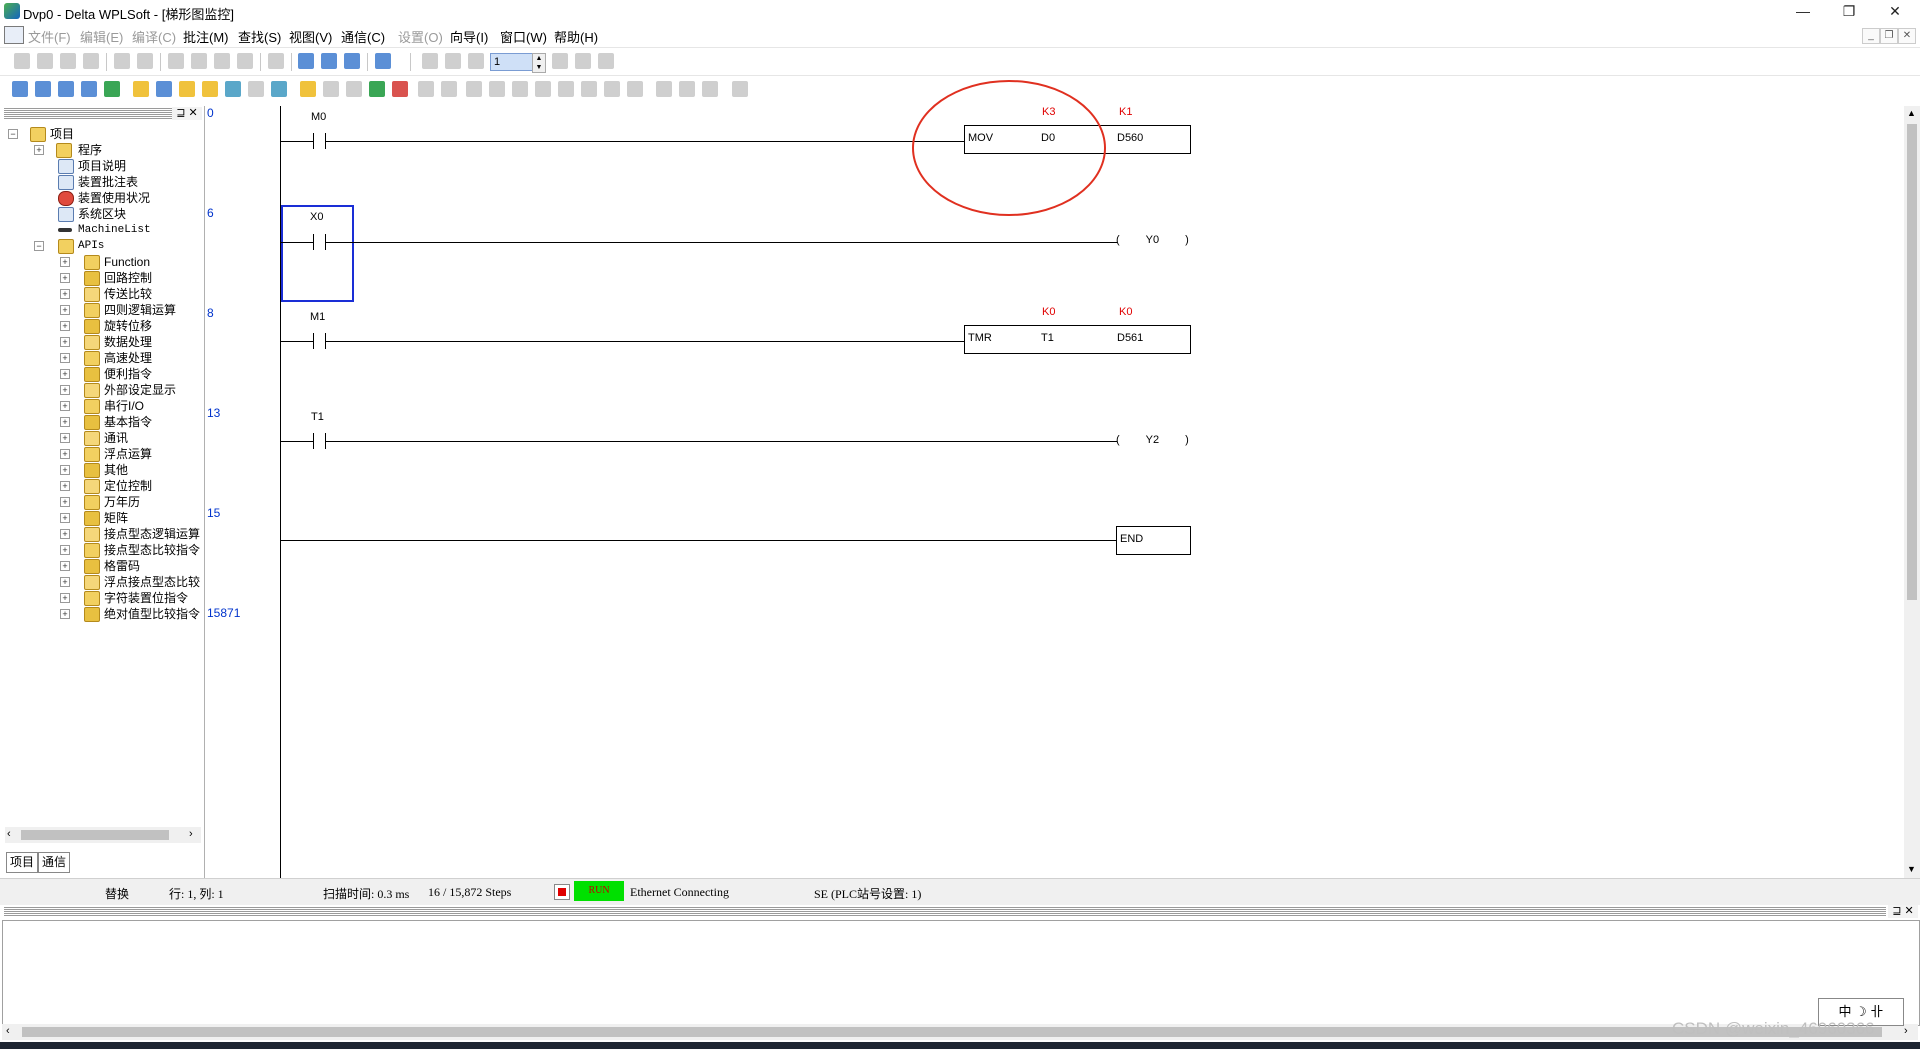 This screenshot has width=1920, height=1049. I want to click on menu-wizard: 向导(I), so click(469, 36).